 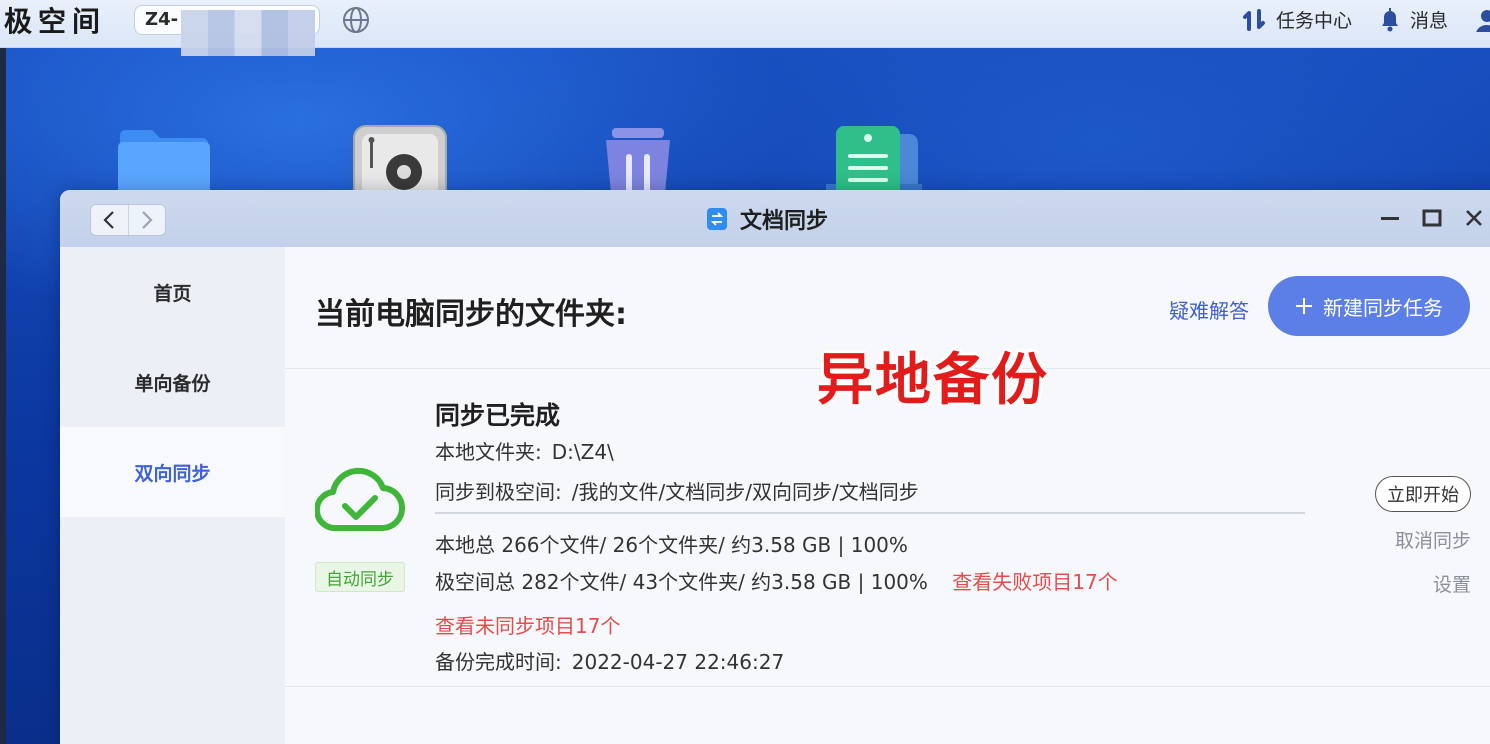 What do you see at coordinates (527, 624) in the screenshot?
I see `view-unsynced-link: 查看未同步项目17个` at bounding box center [527, 624].